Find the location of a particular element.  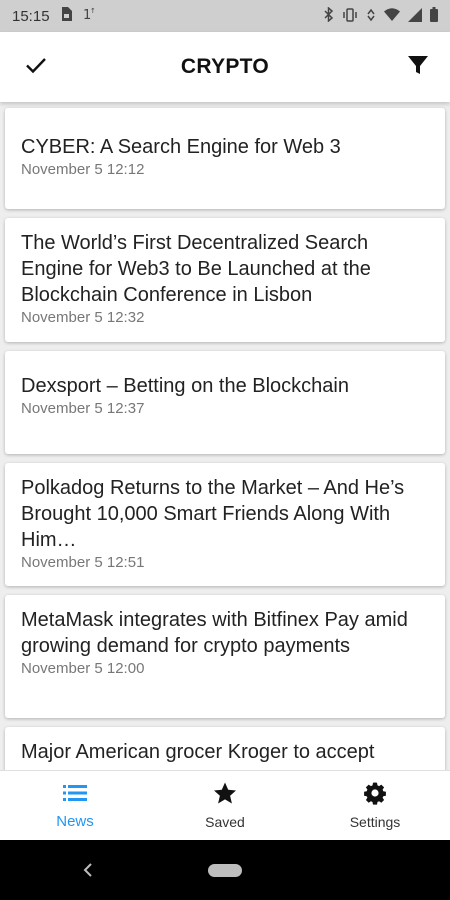

article-date: November 5 12:00 is located at coordinates (83, 668).